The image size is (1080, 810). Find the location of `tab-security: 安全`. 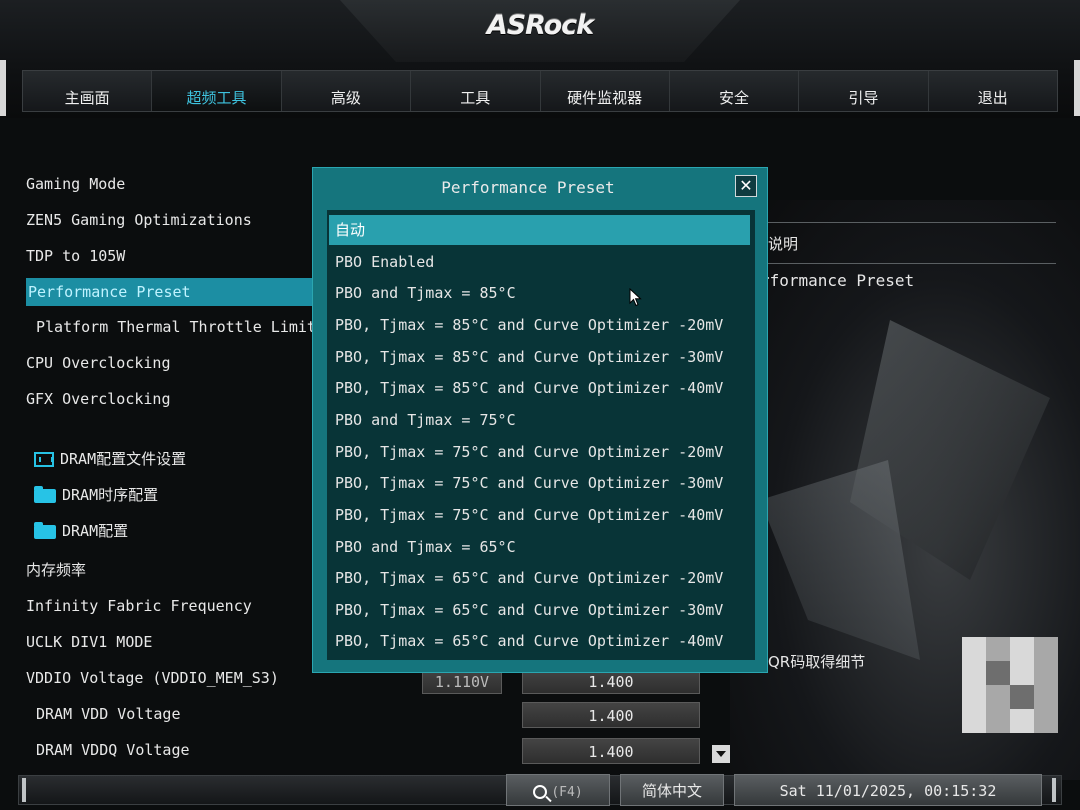

tab-security: 安全 is located at coordinates (734, 91).